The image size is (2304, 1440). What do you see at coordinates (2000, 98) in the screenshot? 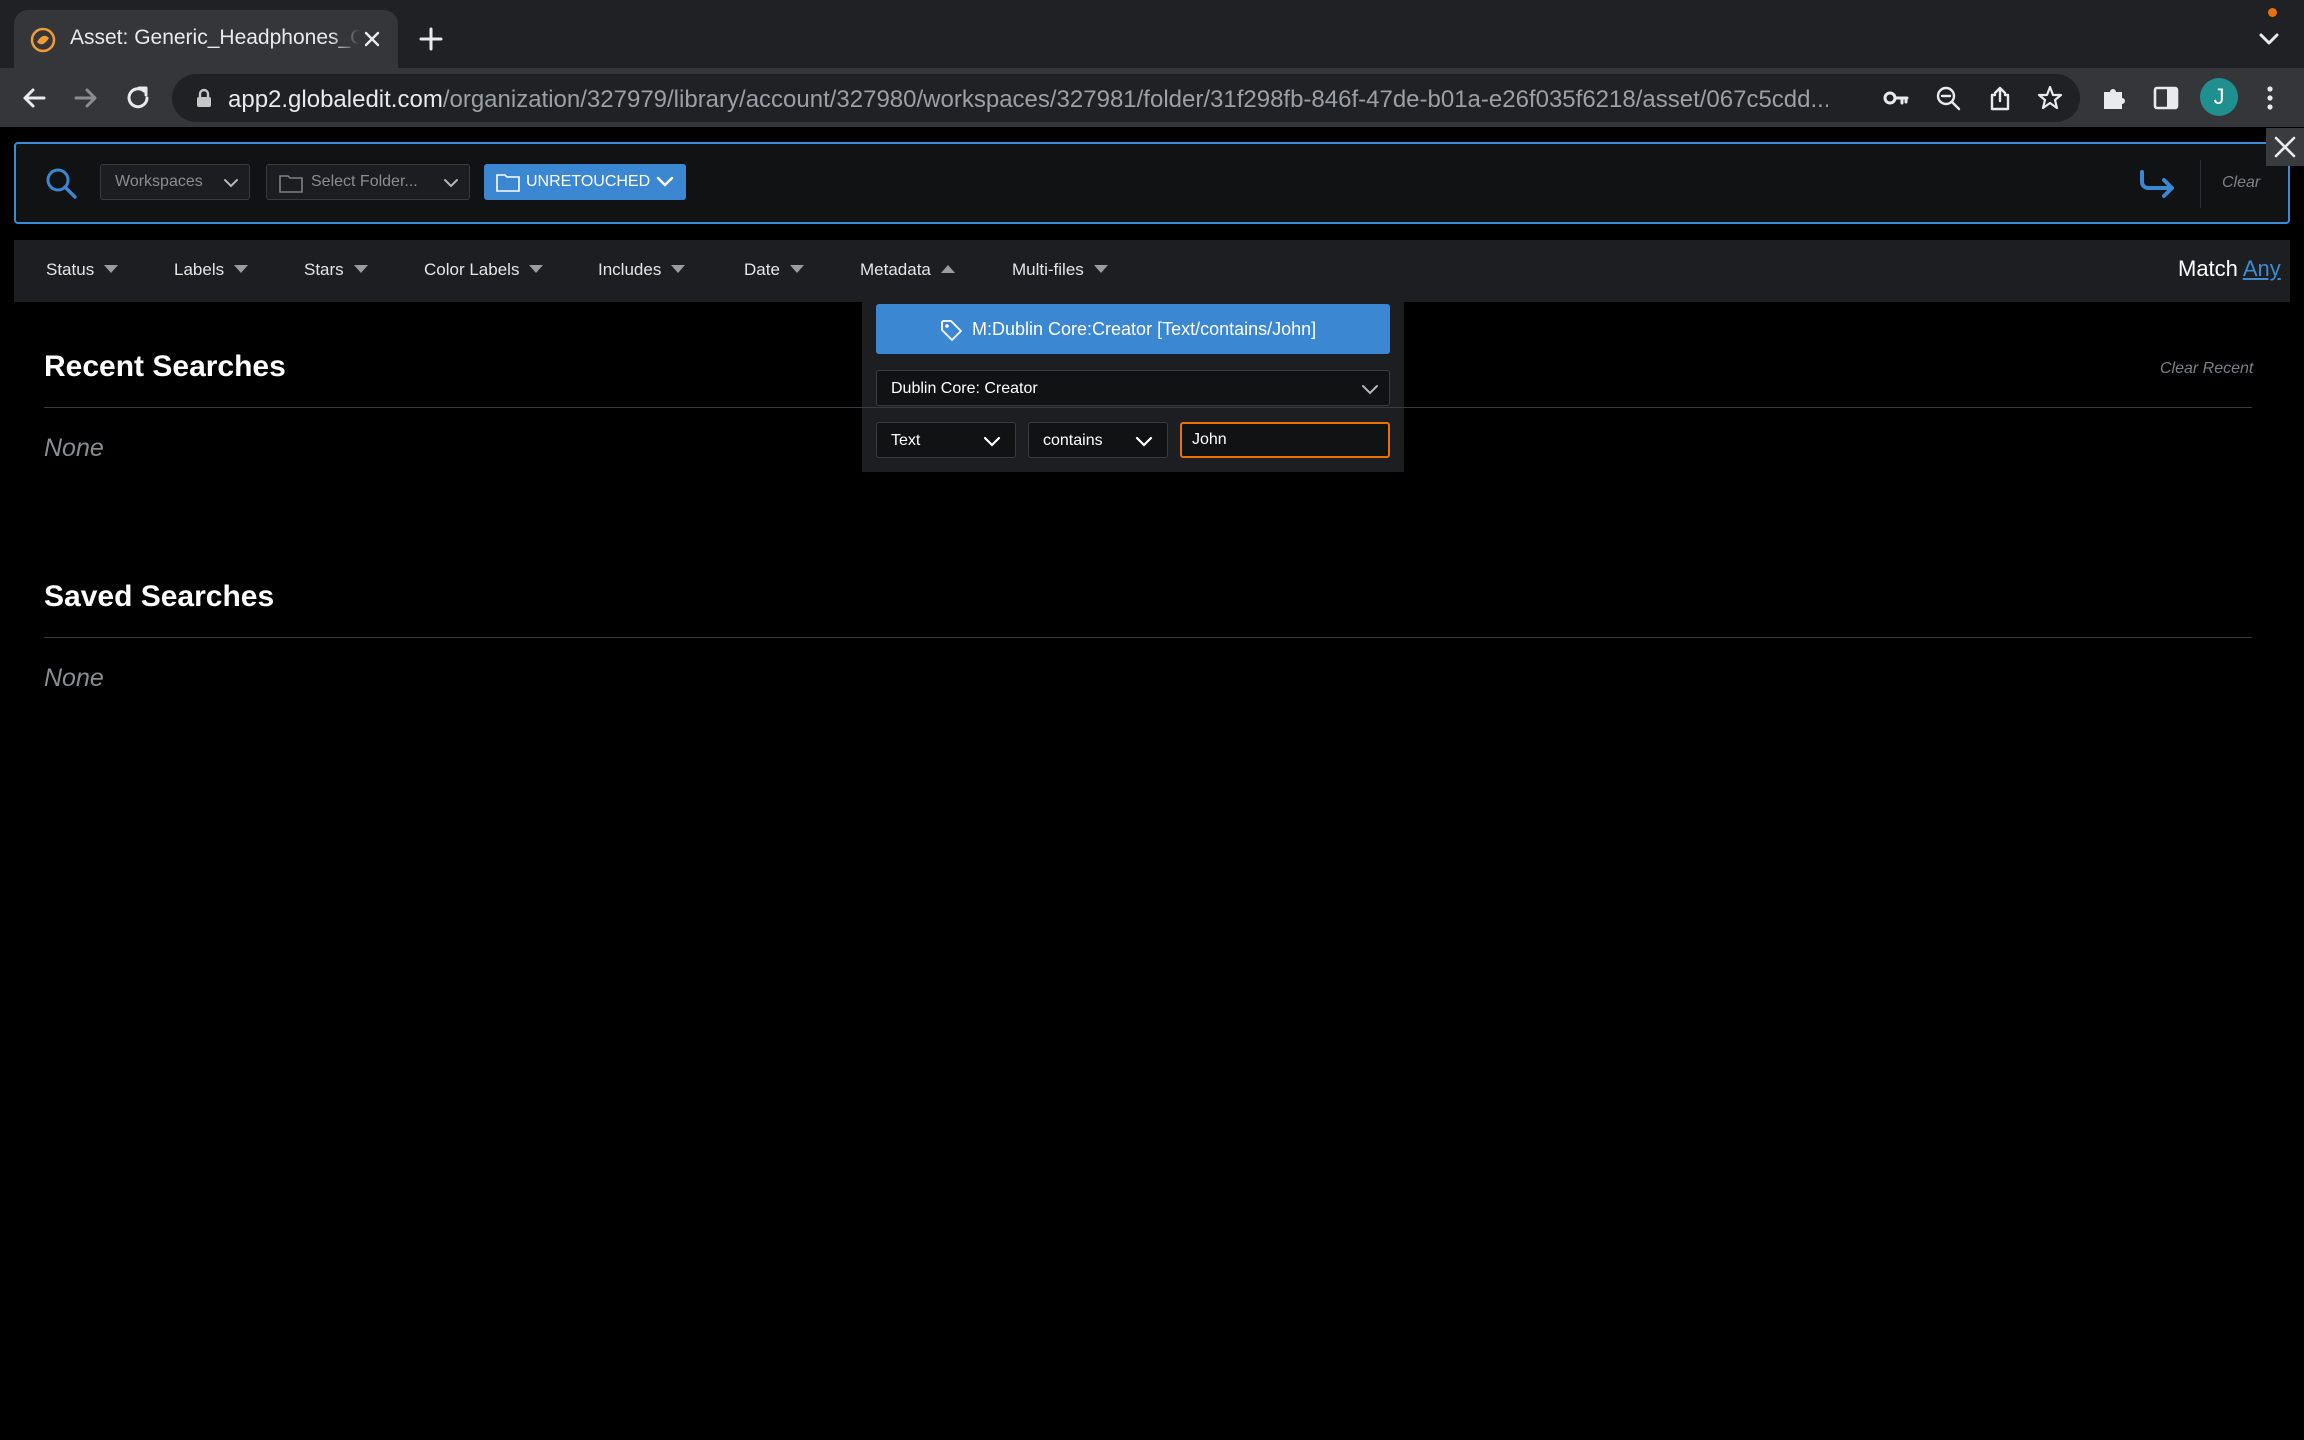
I see `share-icon` at bounding box center [2000, 98].